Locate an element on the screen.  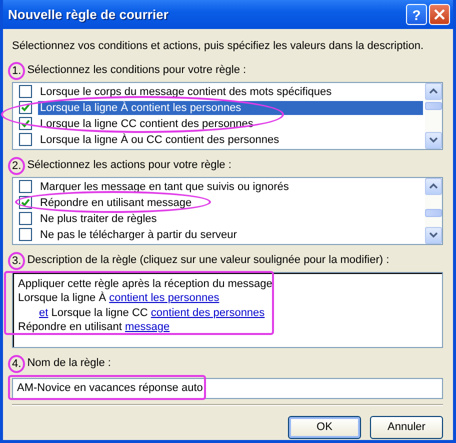
close-button is located at coordinates (439, 14).